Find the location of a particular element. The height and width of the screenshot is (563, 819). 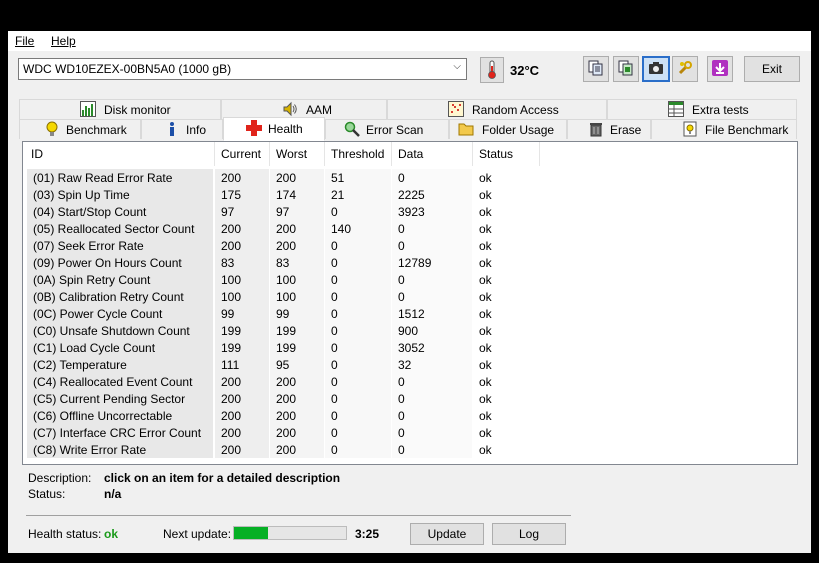

copy-image-button is located at coordinates (626, 69).